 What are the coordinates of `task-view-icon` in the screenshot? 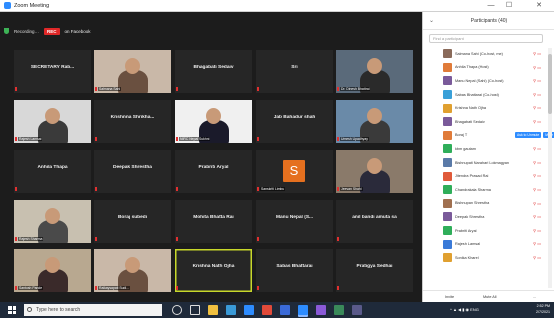 It's located at (195, 310).